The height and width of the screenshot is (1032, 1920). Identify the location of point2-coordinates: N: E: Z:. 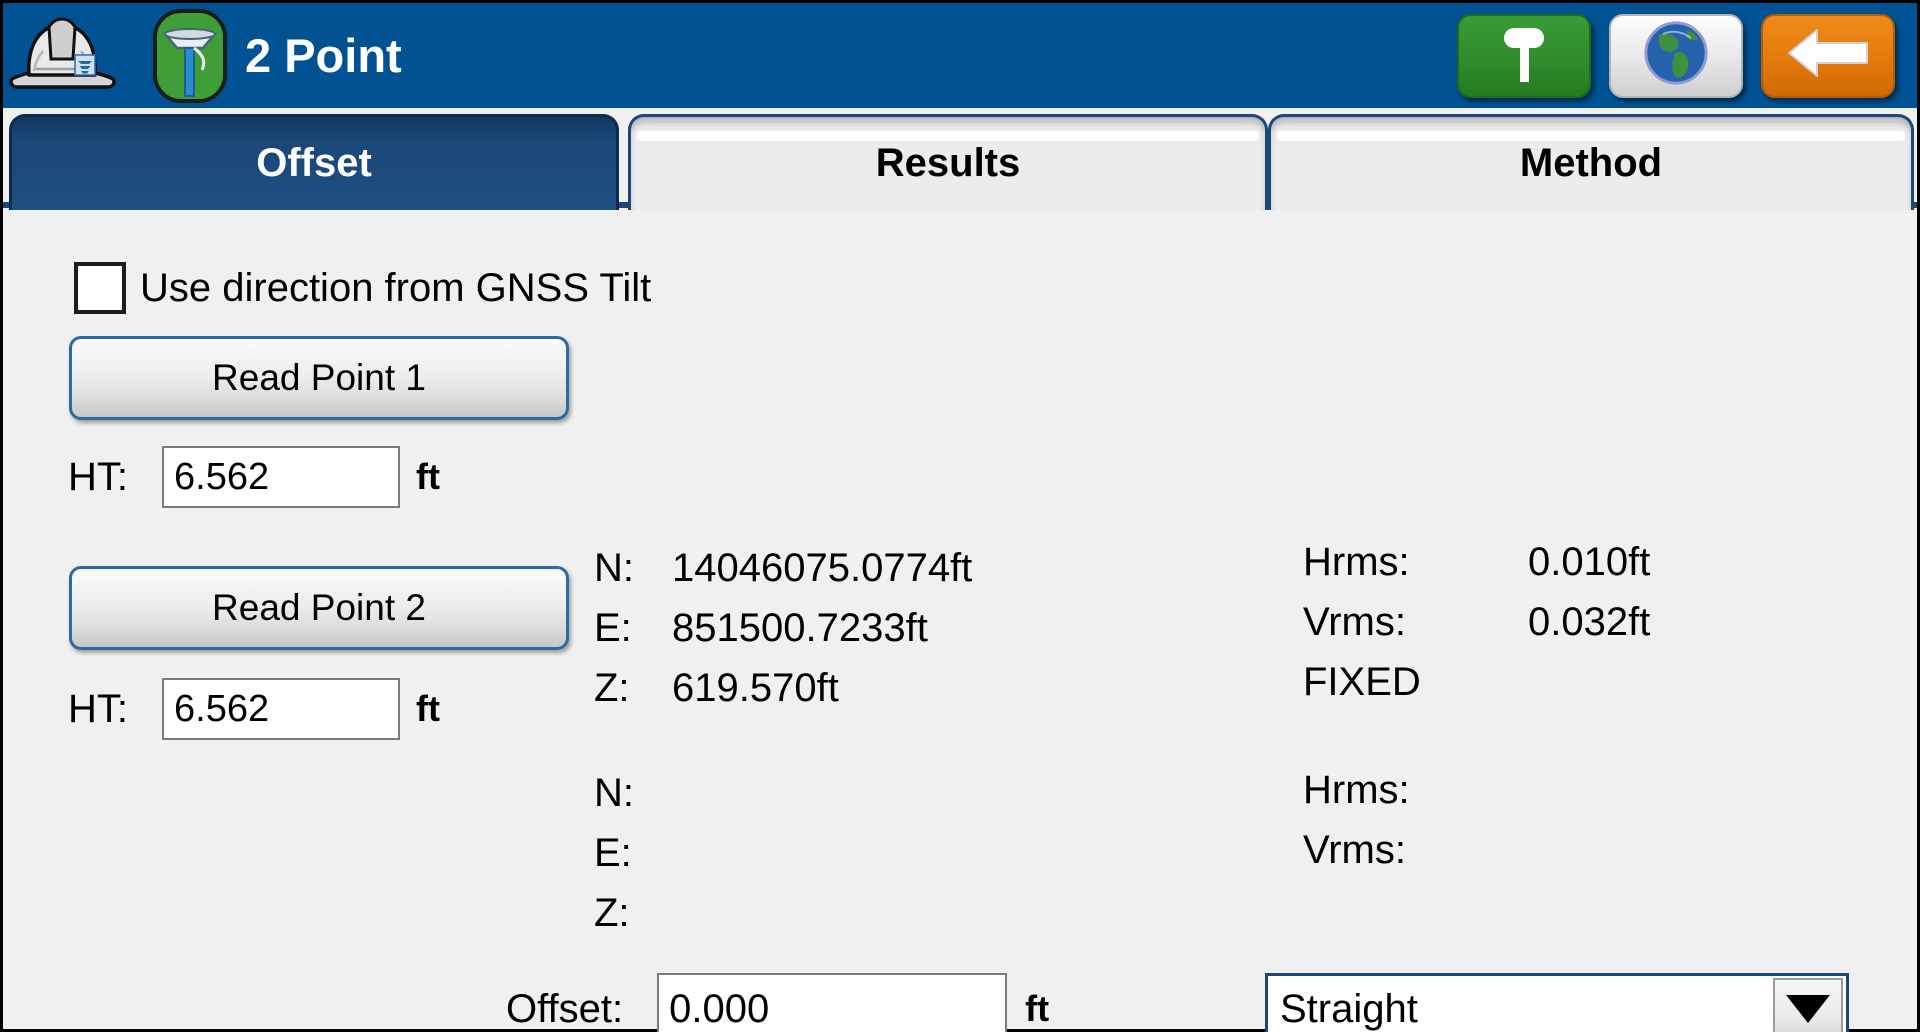
(633, 853).